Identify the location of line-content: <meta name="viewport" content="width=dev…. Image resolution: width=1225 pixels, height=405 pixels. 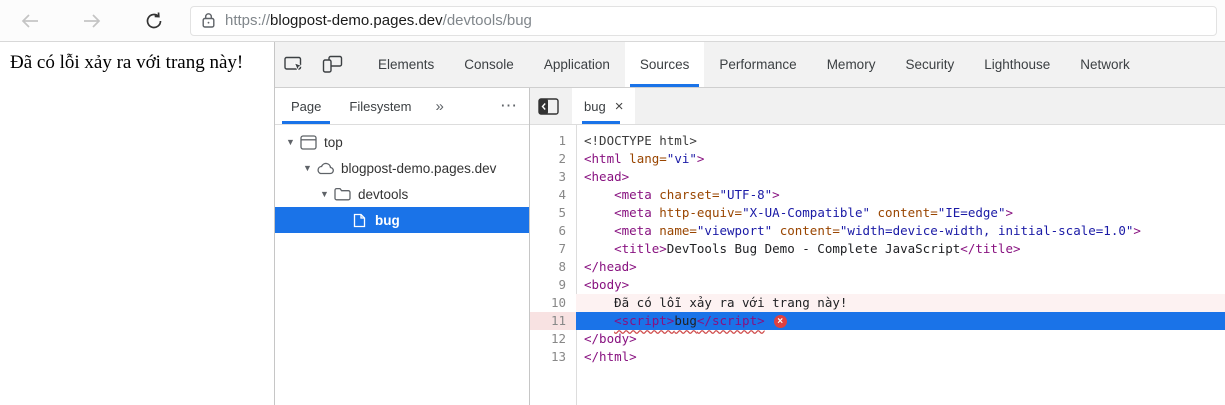
(877, 230).